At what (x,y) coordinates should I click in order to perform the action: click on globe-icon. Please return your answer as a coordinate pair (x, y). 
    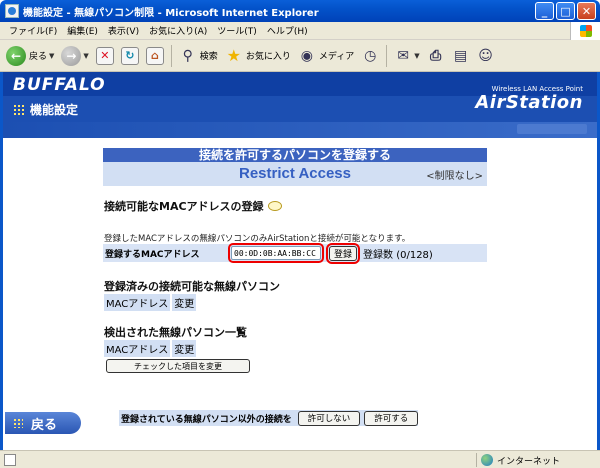
    Looking at the image, I should click on (486, 460).